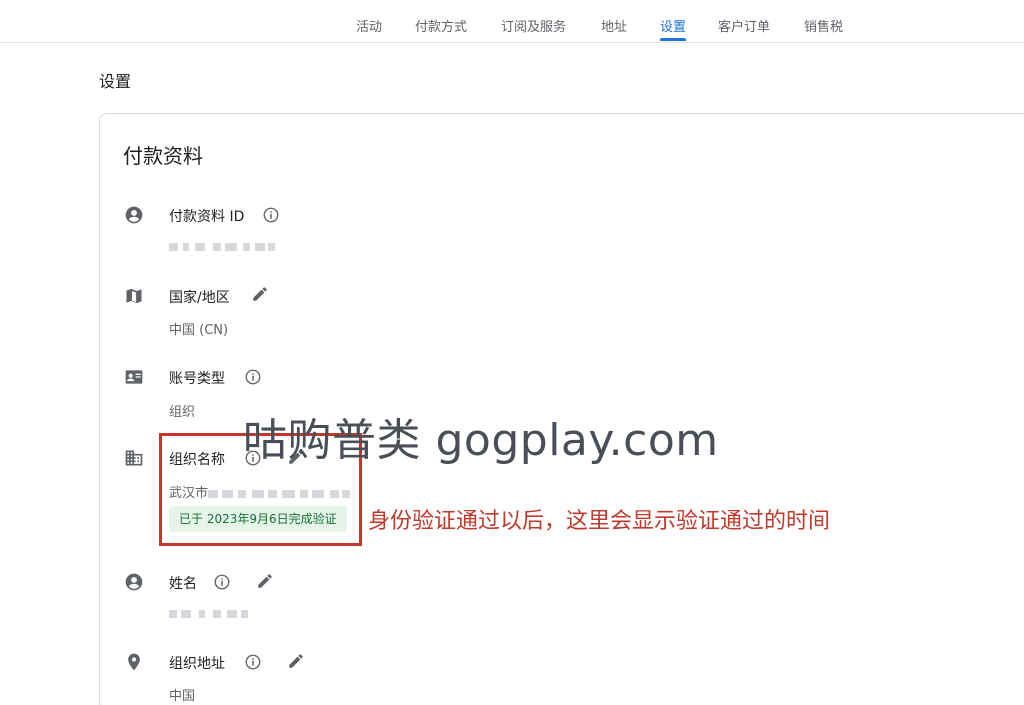 The width and height of the screenshot is (1024, 705). What do you see at coordinates (197, 379) in the screenshot?
I see `account-type-label: 账号类型` at bounding box center [197, 379].